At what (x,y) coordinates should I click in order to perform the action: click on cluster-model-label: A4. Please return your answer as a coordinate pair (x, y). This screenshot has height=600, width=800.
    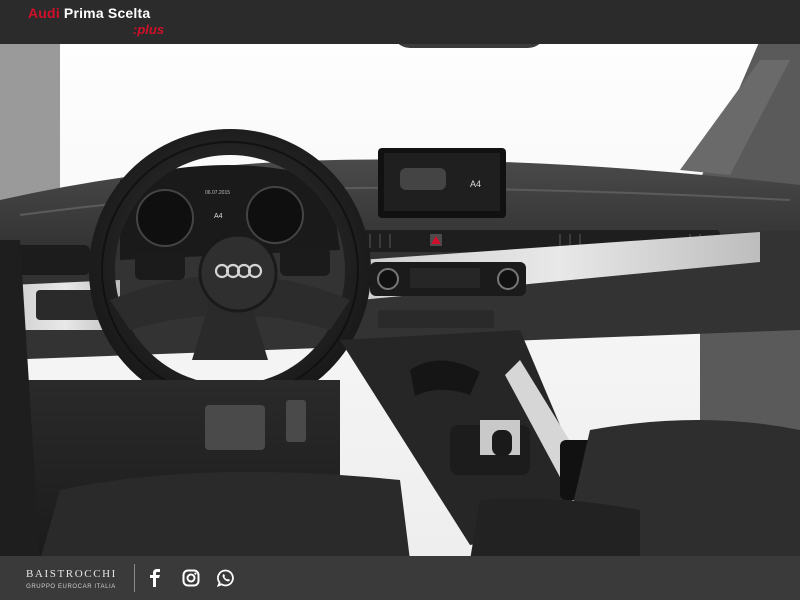
    Looking at the image, I should click on (218, 216).